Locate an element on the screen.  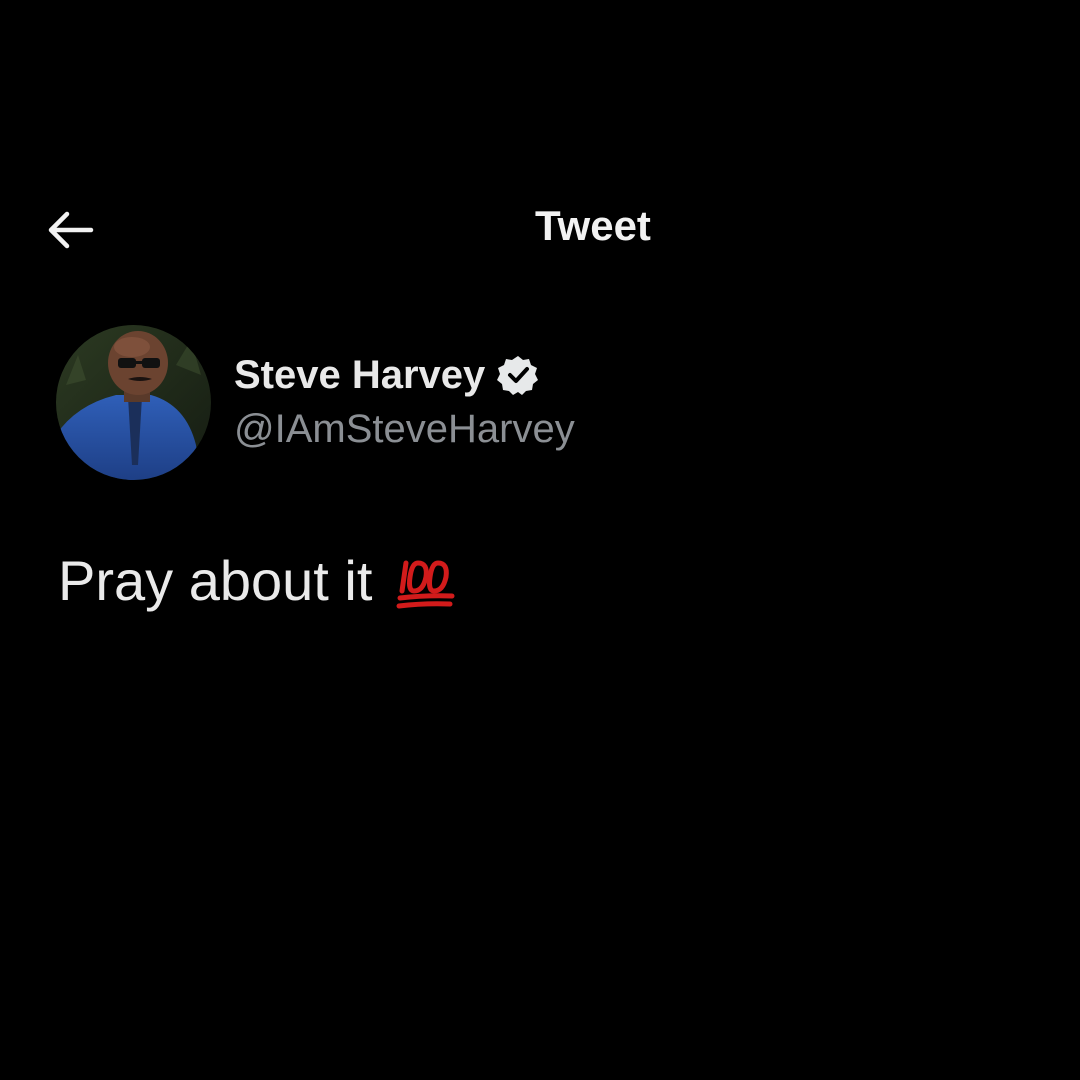
page-title: Tweet is located at coordinates (593, 225).